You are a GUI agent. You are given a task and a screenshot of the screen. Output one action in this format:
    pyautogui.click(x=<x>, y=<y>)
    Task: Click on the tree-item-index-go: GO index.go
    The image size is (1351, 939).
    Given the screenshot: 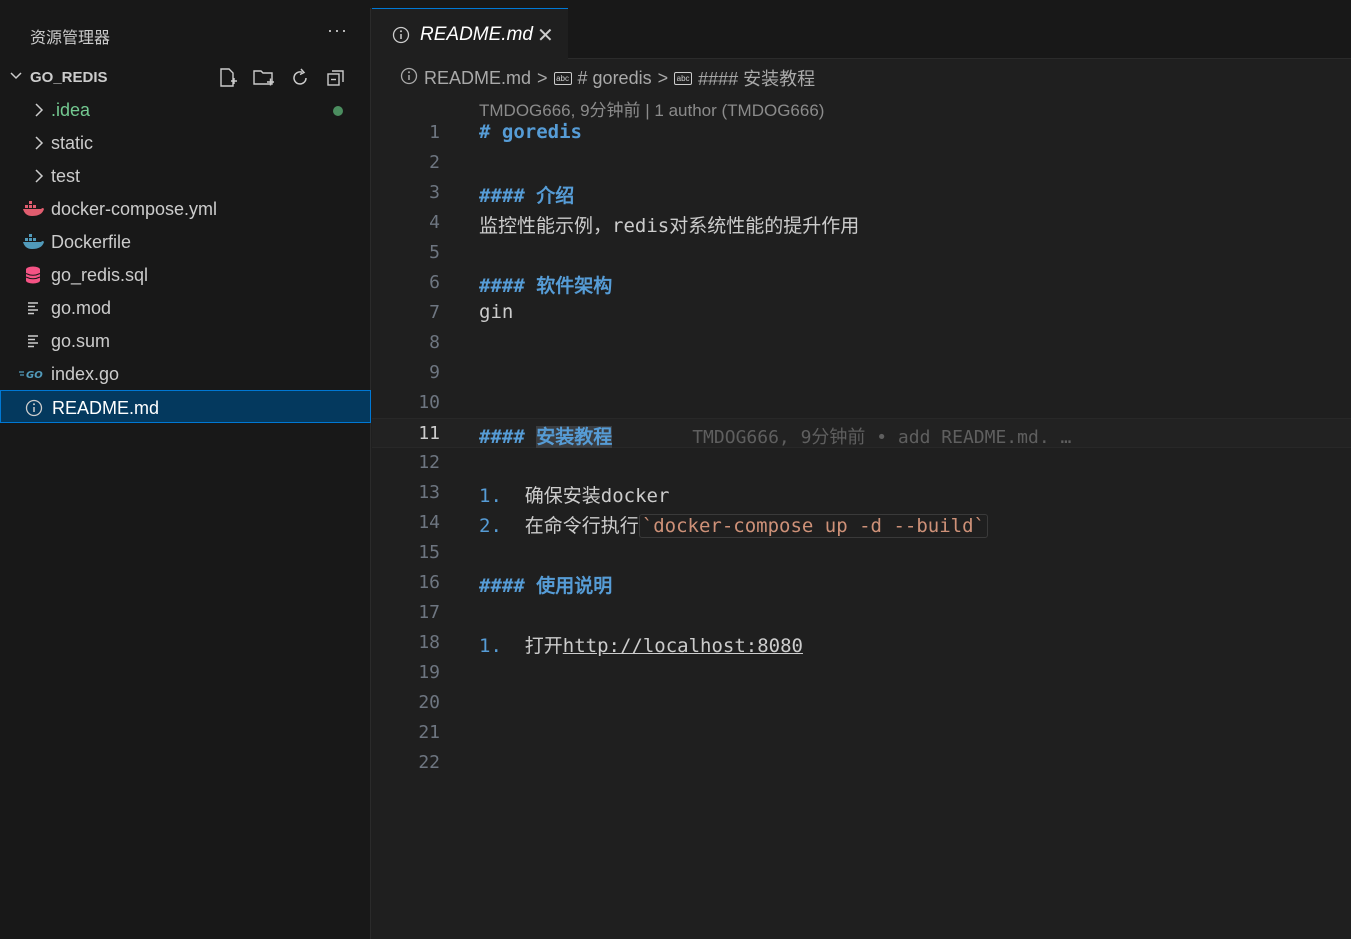 What is the action you would take?
    pyautogui.click(x=185, y=373)
    